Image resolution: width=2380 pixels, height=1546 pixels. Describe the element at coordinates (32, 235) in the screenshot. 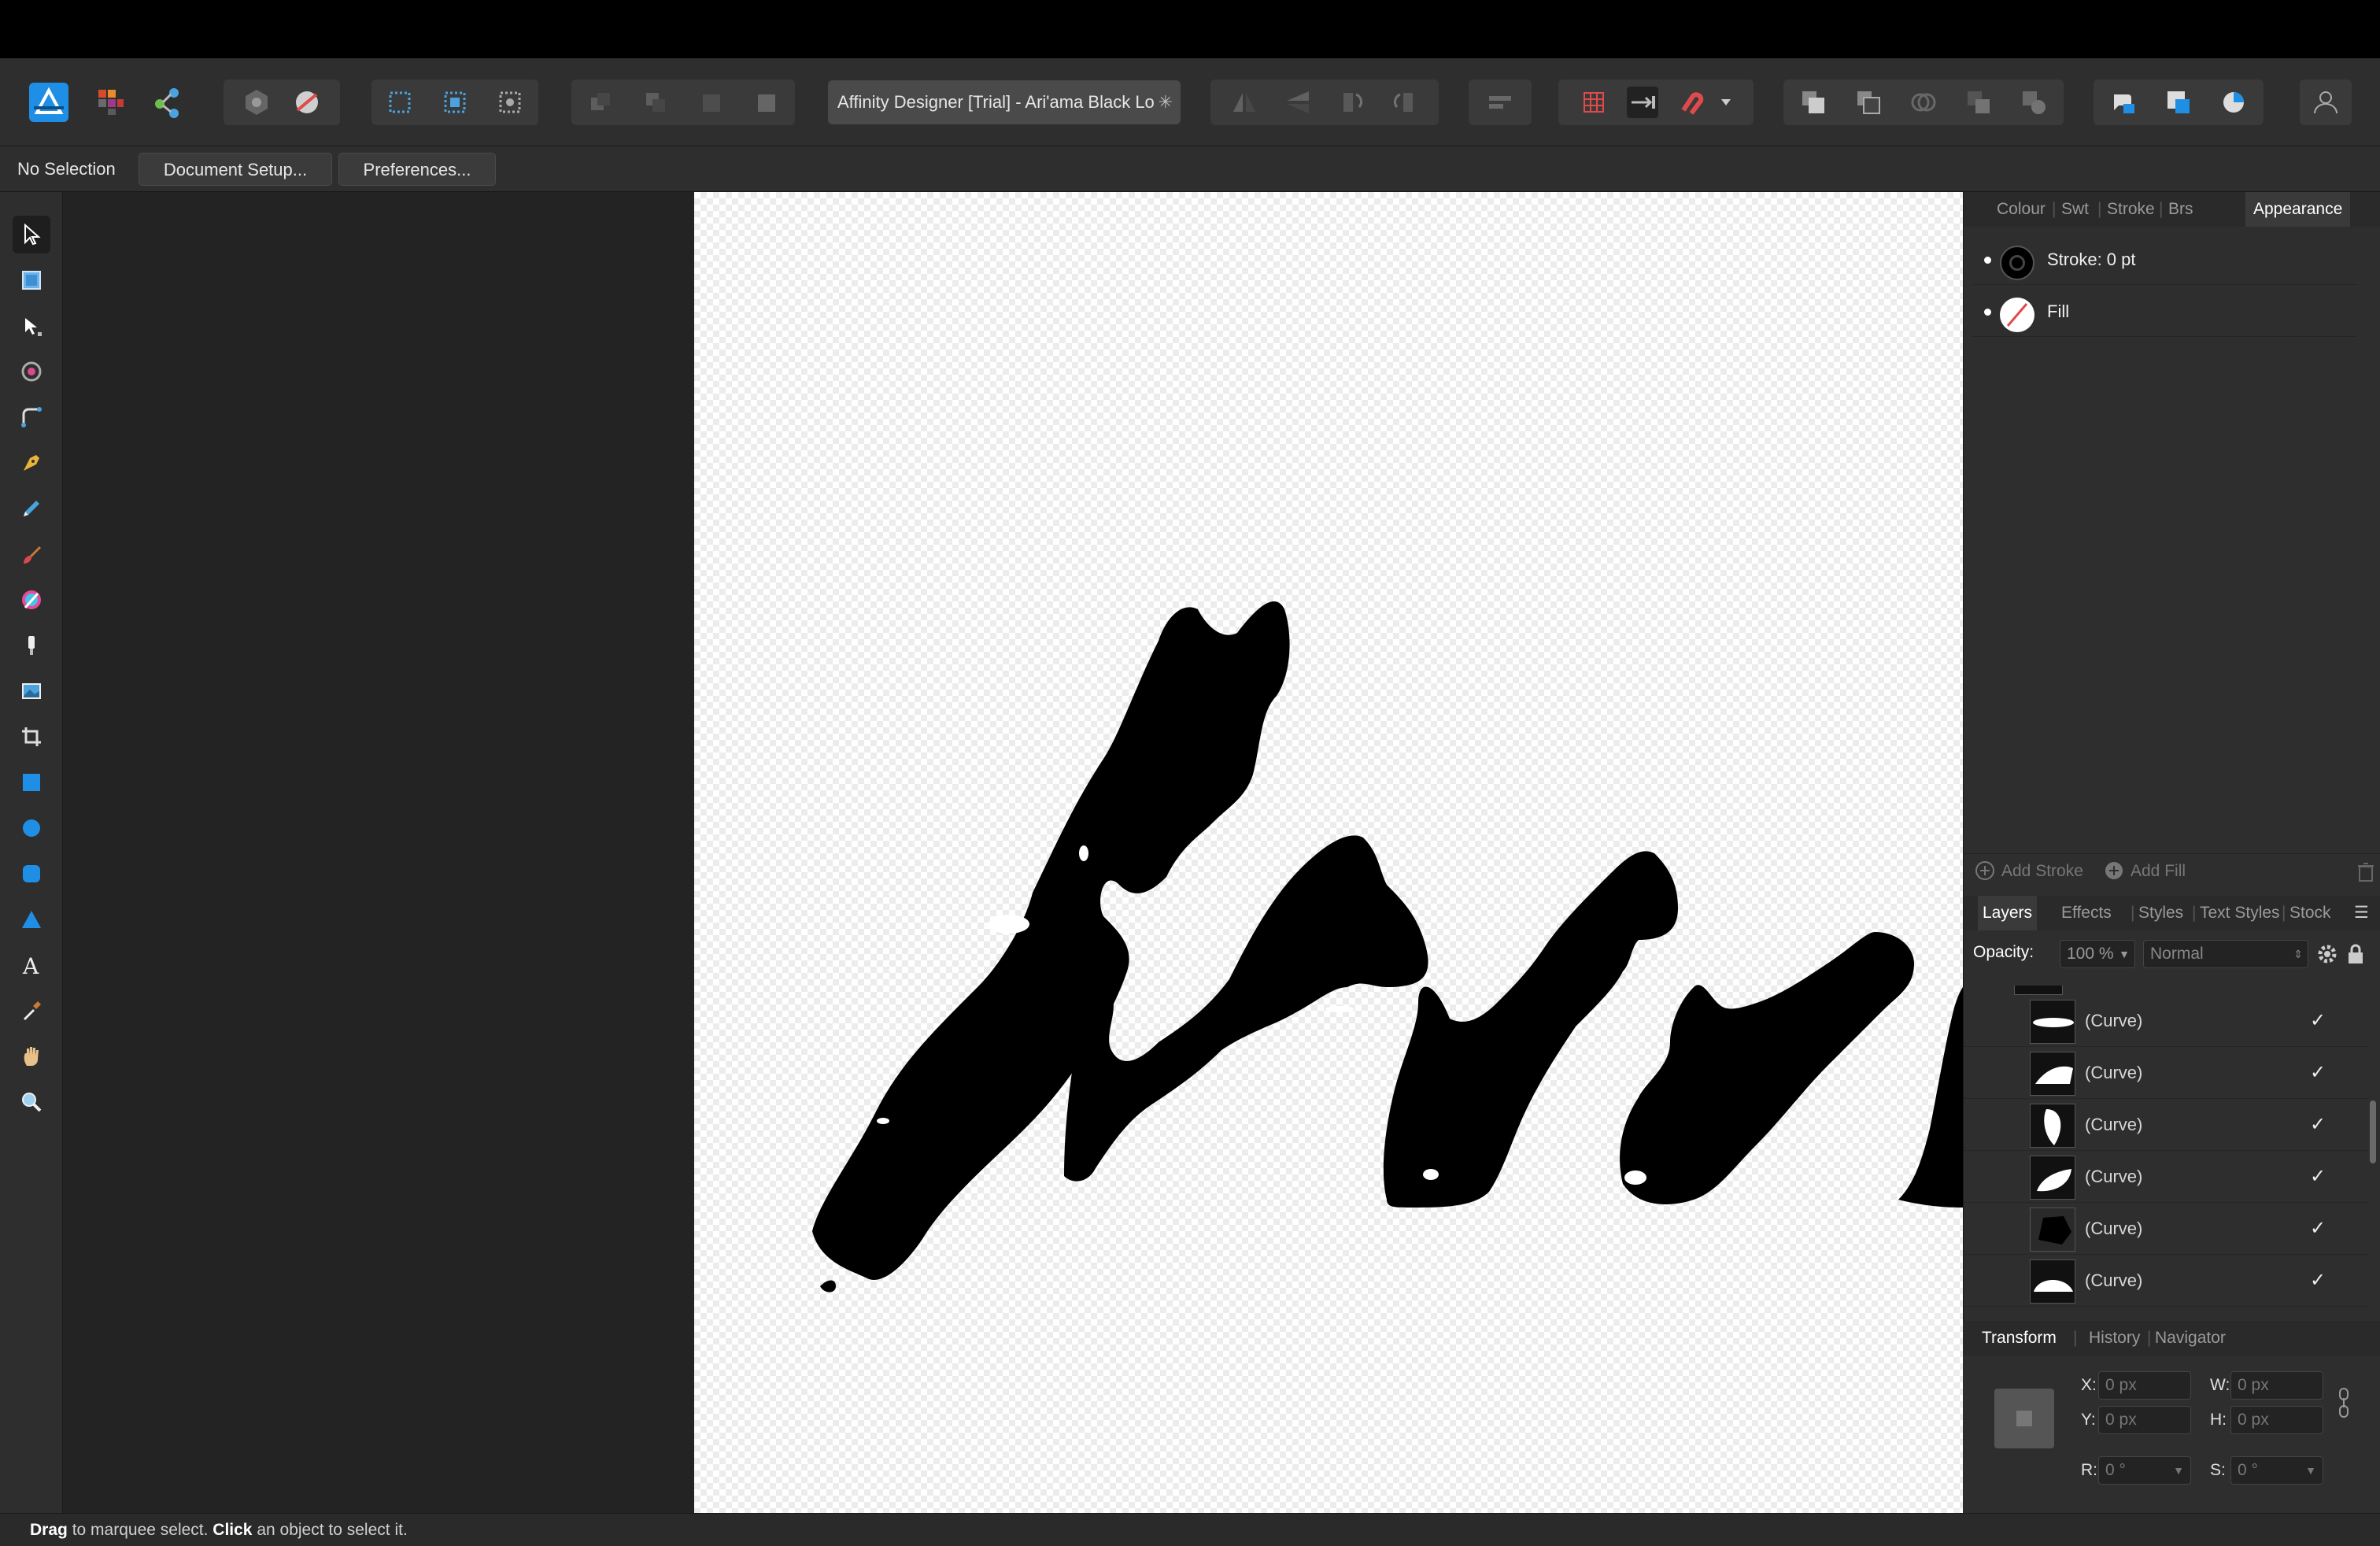

I see `move-tool-icon` at that location.